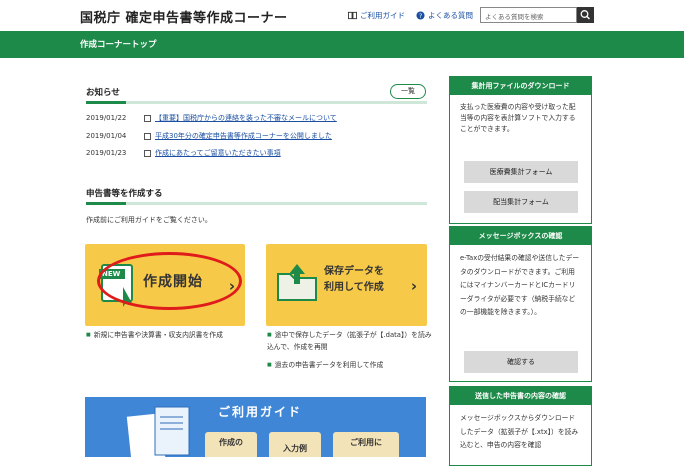  I want to click on news-title: お知らせ, so click(103, 93).